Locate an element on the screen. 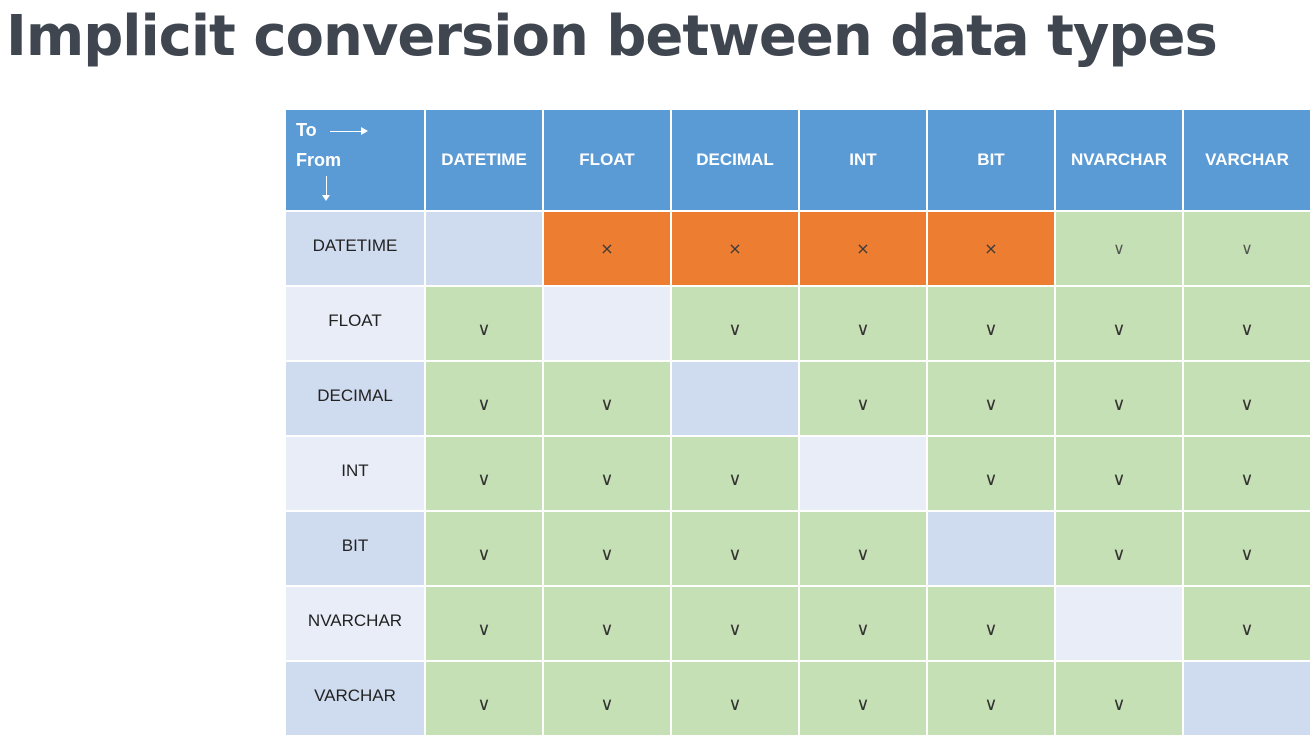 The height and width of the screenshot is (737, 1316). corner-cell: To From is located at coordinates (355, 160).